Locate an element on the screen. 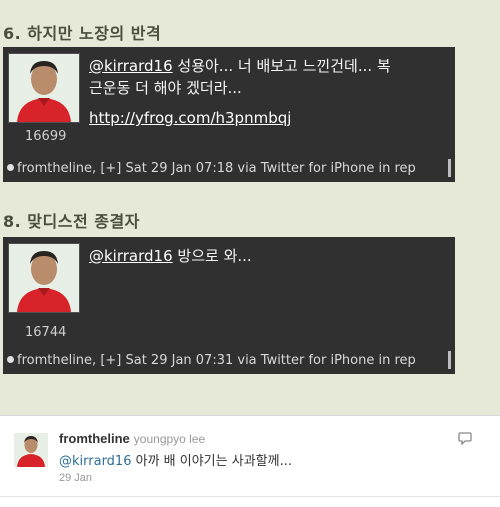 The image size is (500, 507). divider is located at coordinates (250, 496).